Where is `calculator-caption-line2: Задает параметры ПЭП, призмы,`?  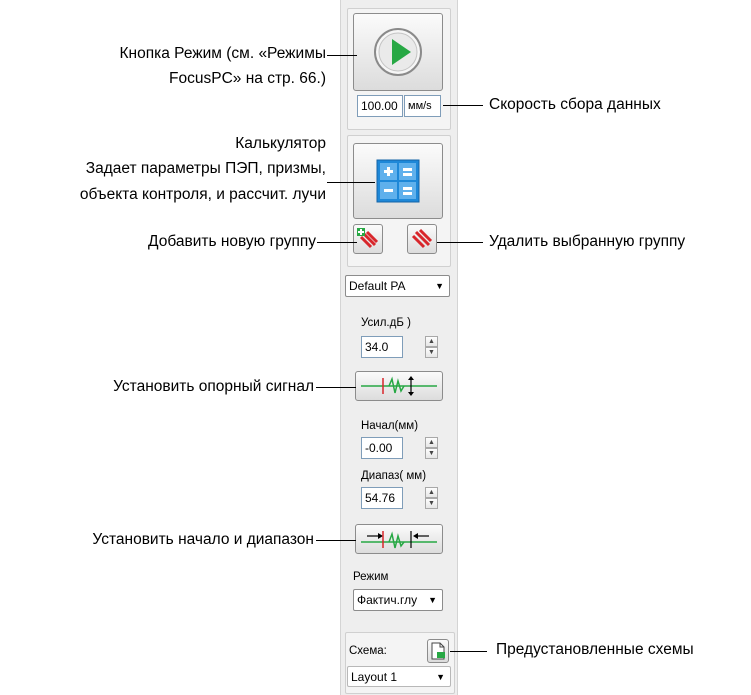
calculator-caption-line2: Задает параметры ПЭП, призмы, is located at coordinates (205, 168).